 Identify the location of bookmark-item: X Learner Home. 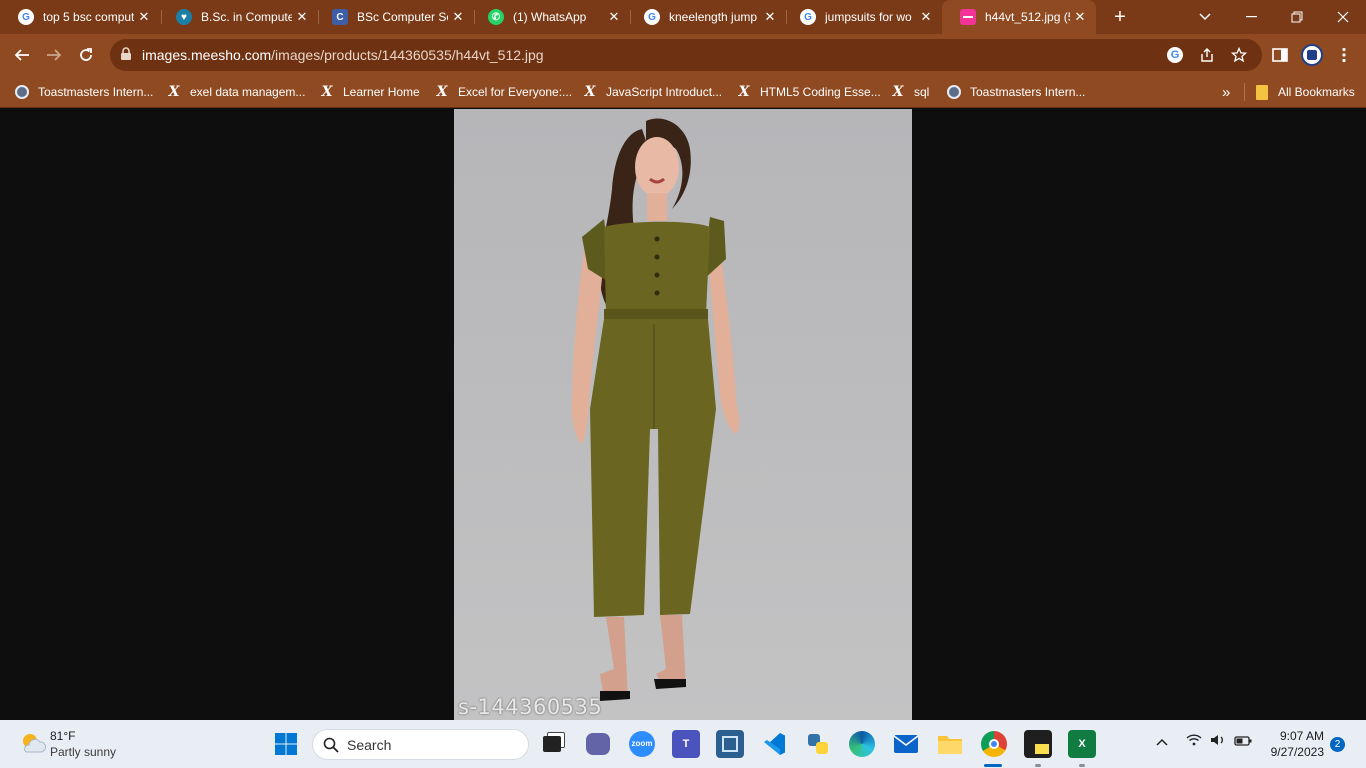
(369, 92).